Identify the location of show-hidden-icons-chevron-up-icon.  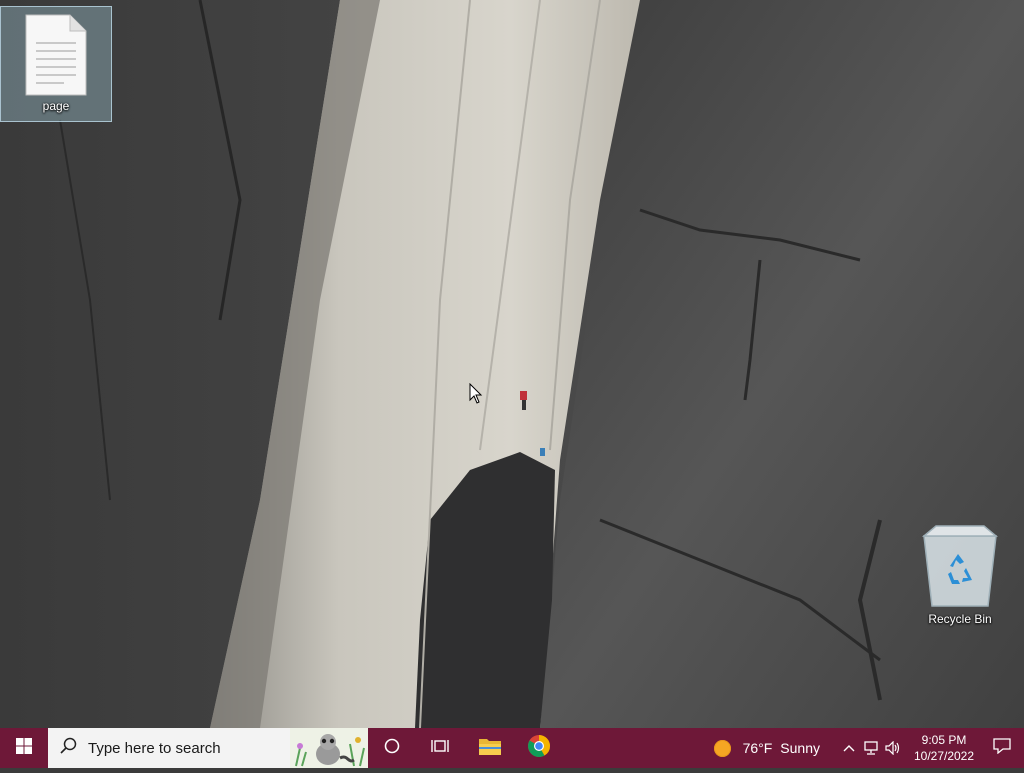
(849, 748).